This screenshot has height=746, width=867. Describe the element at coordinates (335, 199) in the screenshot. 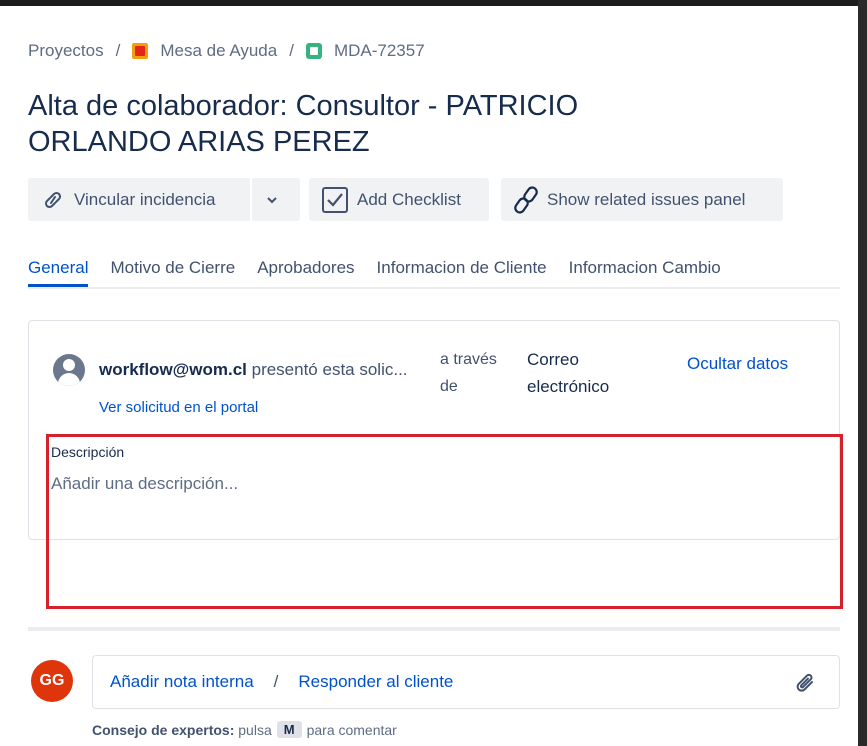

I see `checkbox-icon` at that location.